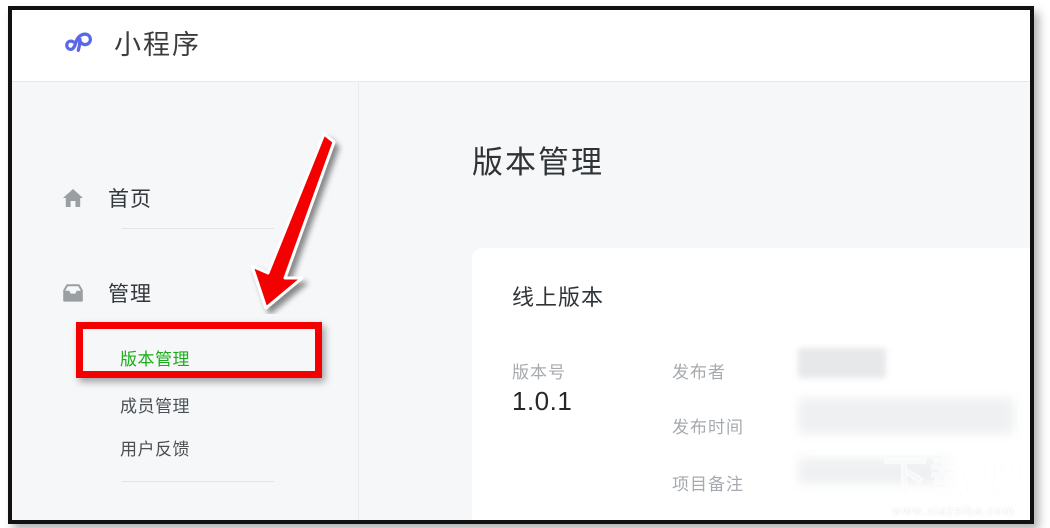 This screenshot has height=528, width=1050. I want to click on inbox-icon, so click(73, 293).